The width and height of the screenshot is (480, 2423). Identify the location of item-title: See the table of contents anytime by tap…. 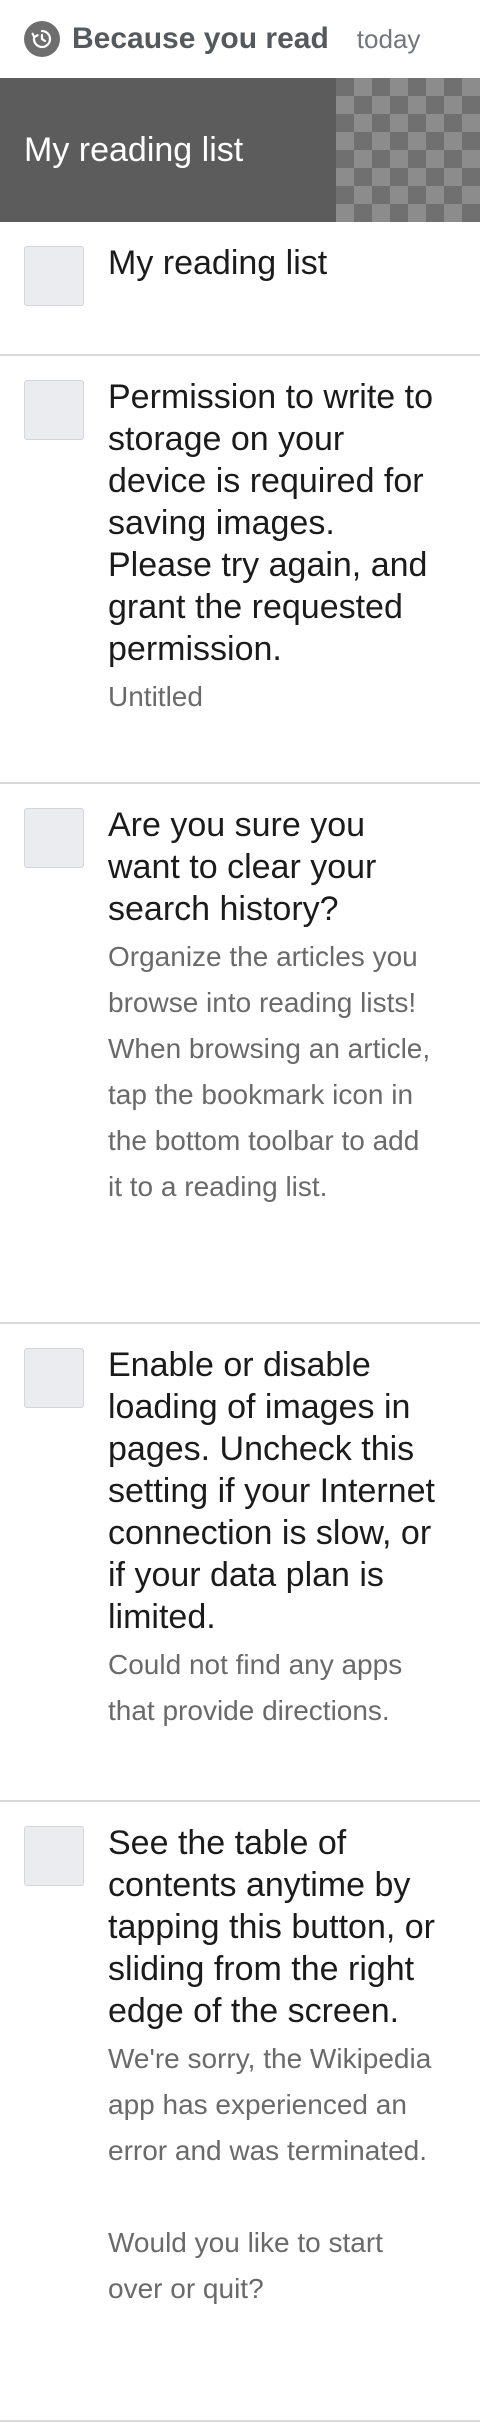
(272, 1927).